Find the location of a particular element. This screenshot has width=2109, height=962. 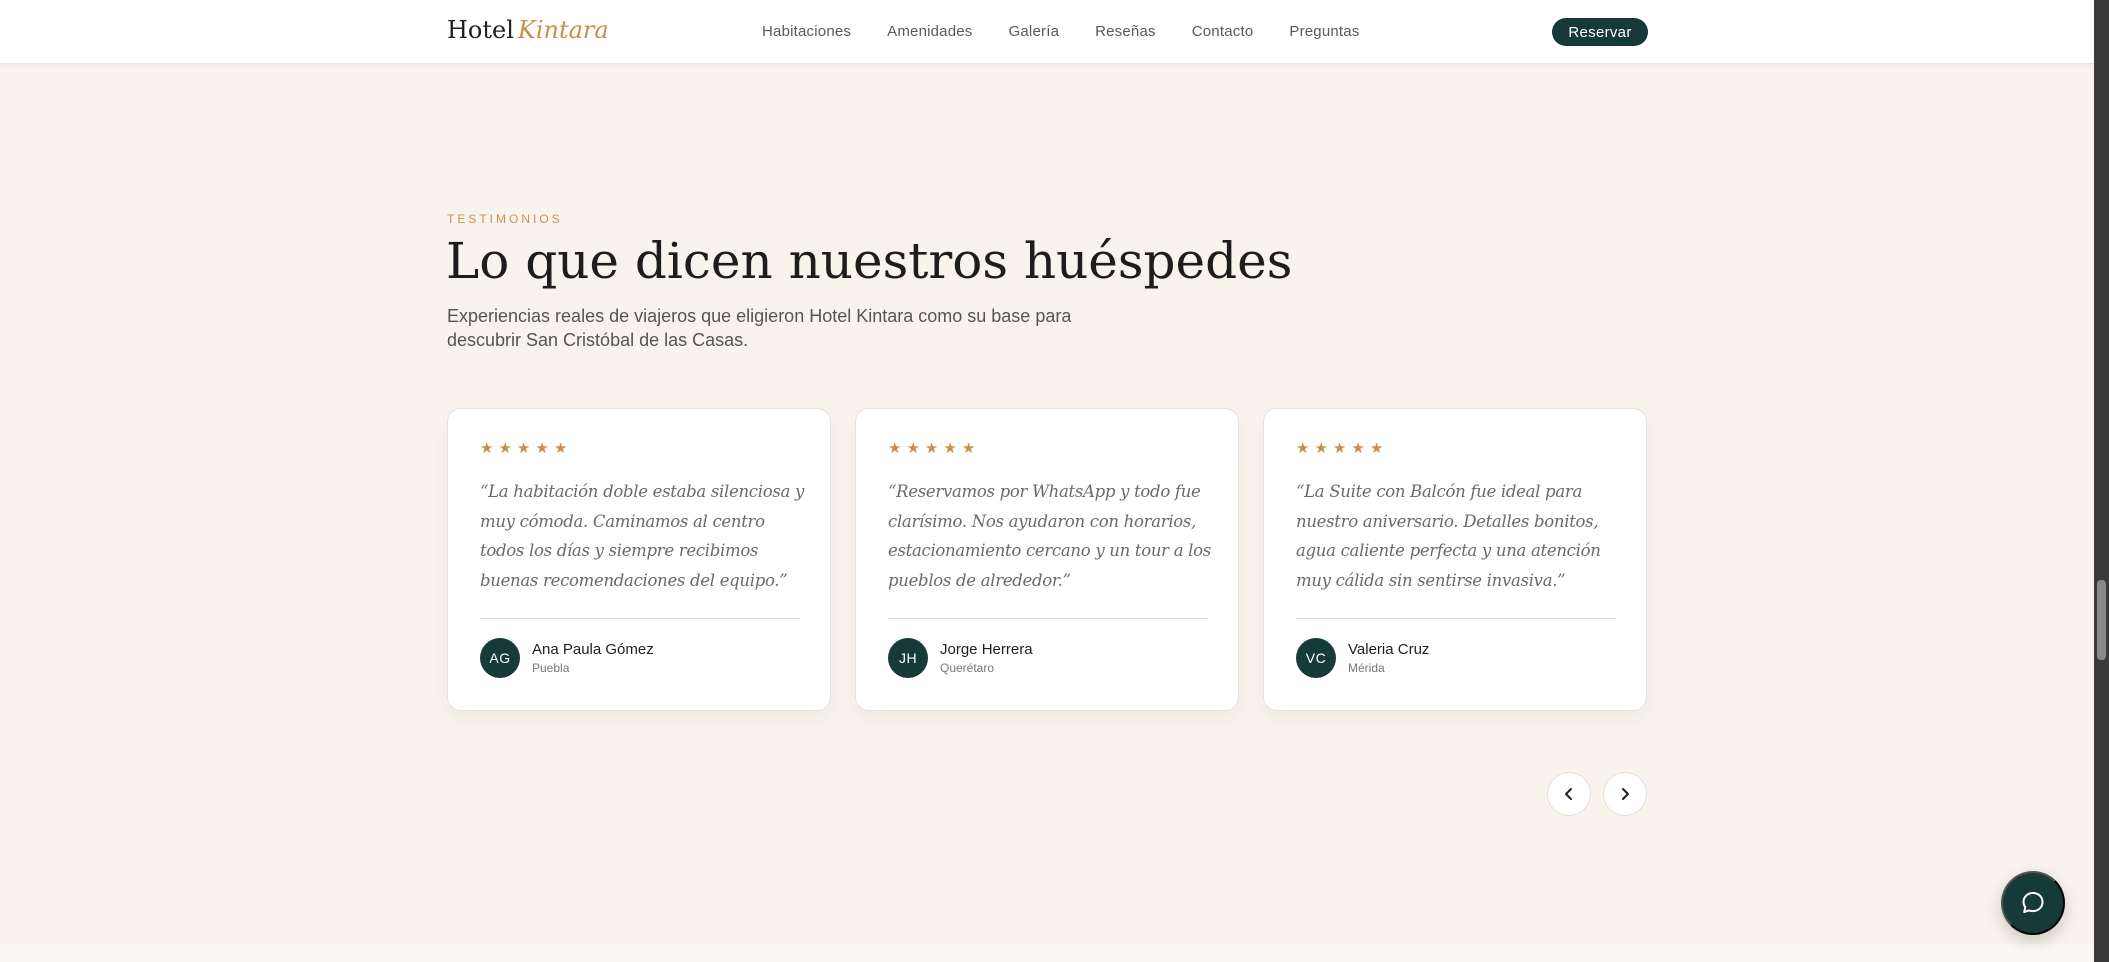

carousel-prev-button is located at coordinates (1569, 794).